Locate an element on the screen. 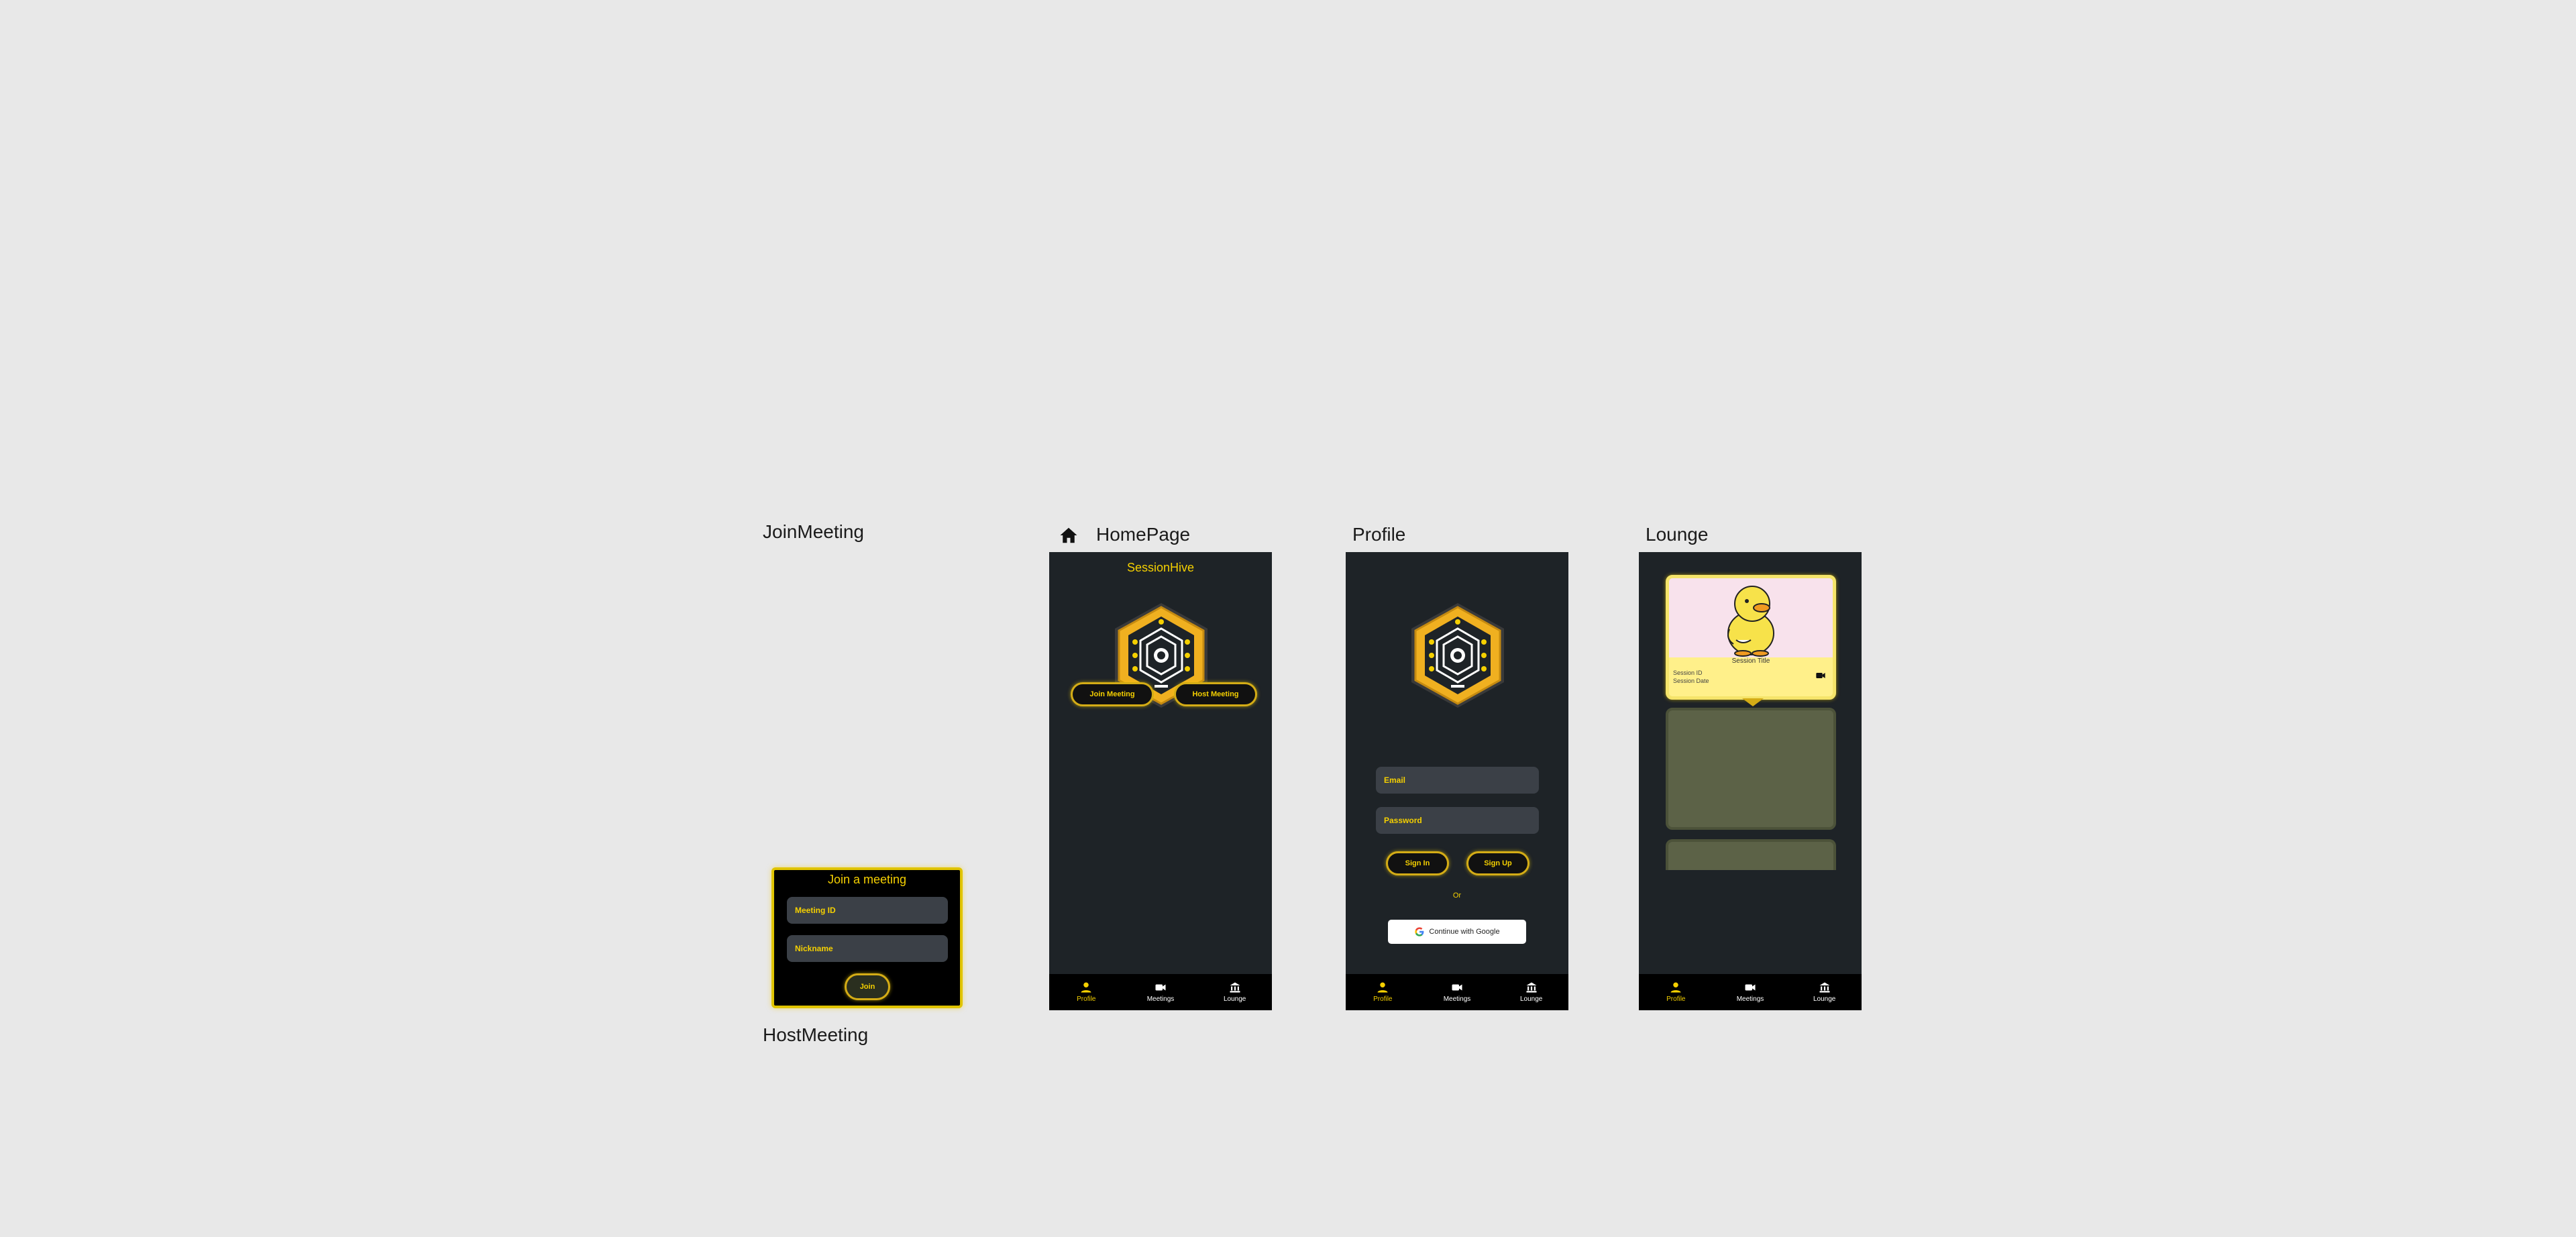  password-field: Password is located at coordinates (1457, 820).